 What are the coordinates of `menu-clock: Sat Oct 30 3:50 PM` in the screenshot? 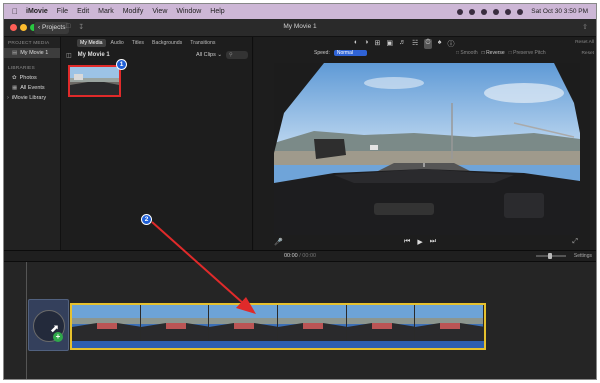 It's located at (559, 11).